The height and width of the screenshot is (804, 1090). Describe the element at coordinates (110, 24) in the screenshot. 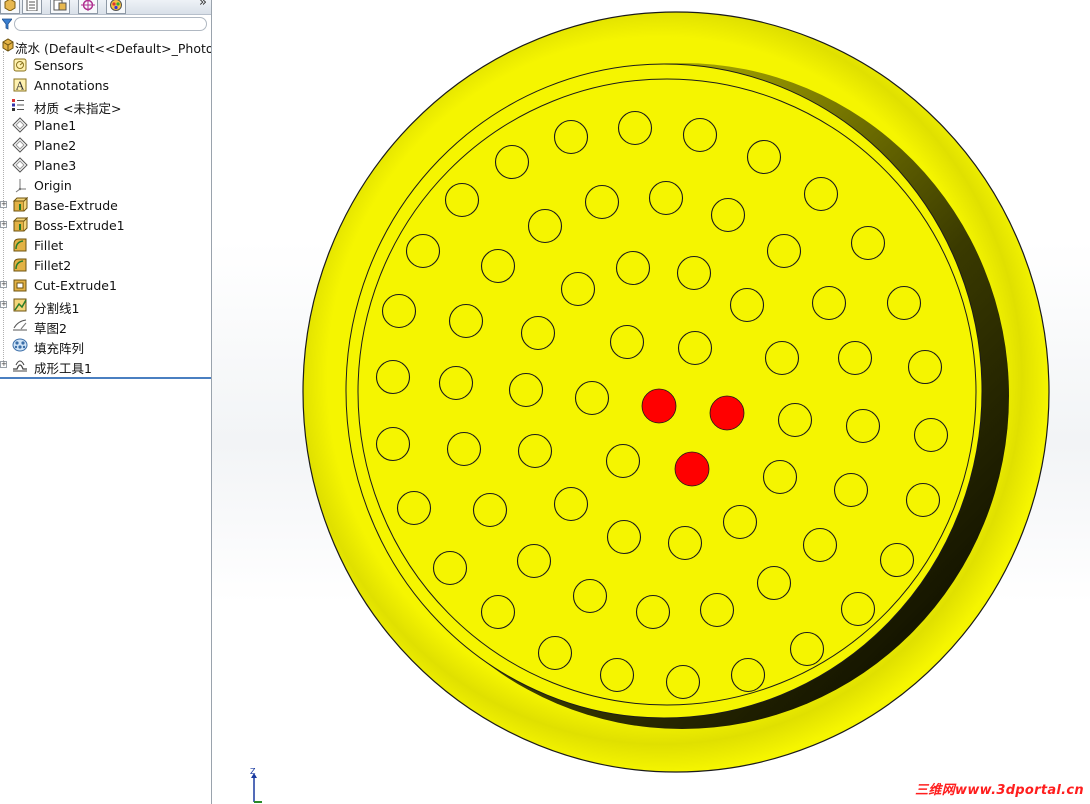

I see `feature-filter-input` at that location.